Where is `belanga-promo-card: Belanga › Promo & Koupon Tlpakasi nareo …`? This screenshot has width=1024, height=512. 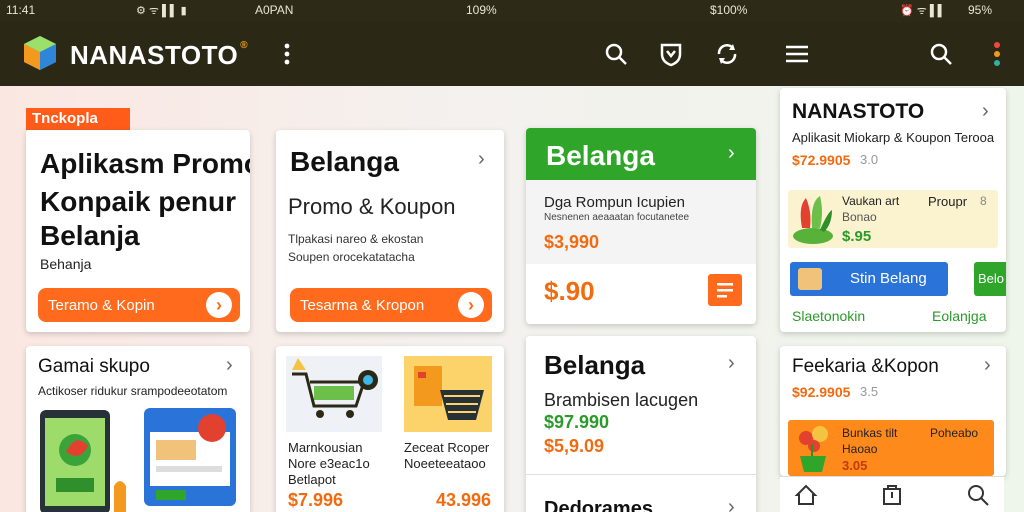
belanga-promo-card: Belanga › Promo & Koupon Tlpakasi nareo … is located at coordinates (390, 231).